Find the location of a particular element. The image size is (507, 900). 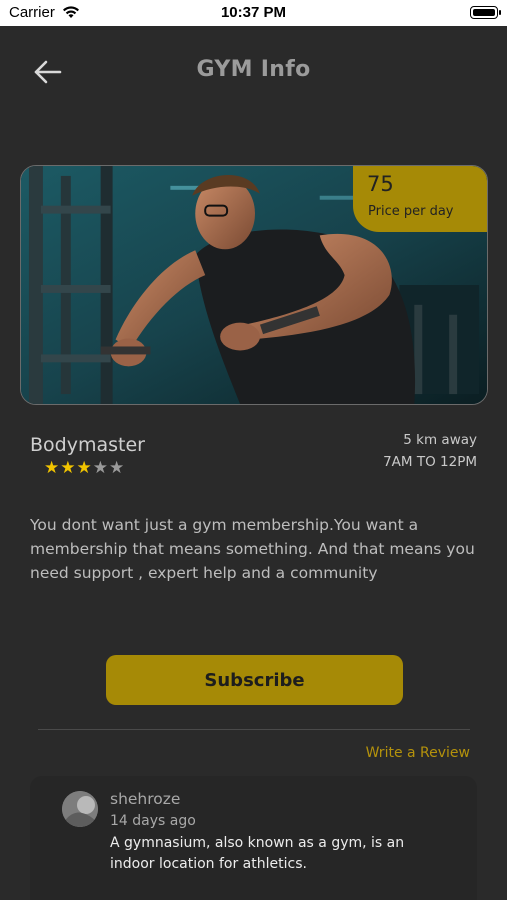

reviewer-name: shehroze is located at coordinates (145, 799).